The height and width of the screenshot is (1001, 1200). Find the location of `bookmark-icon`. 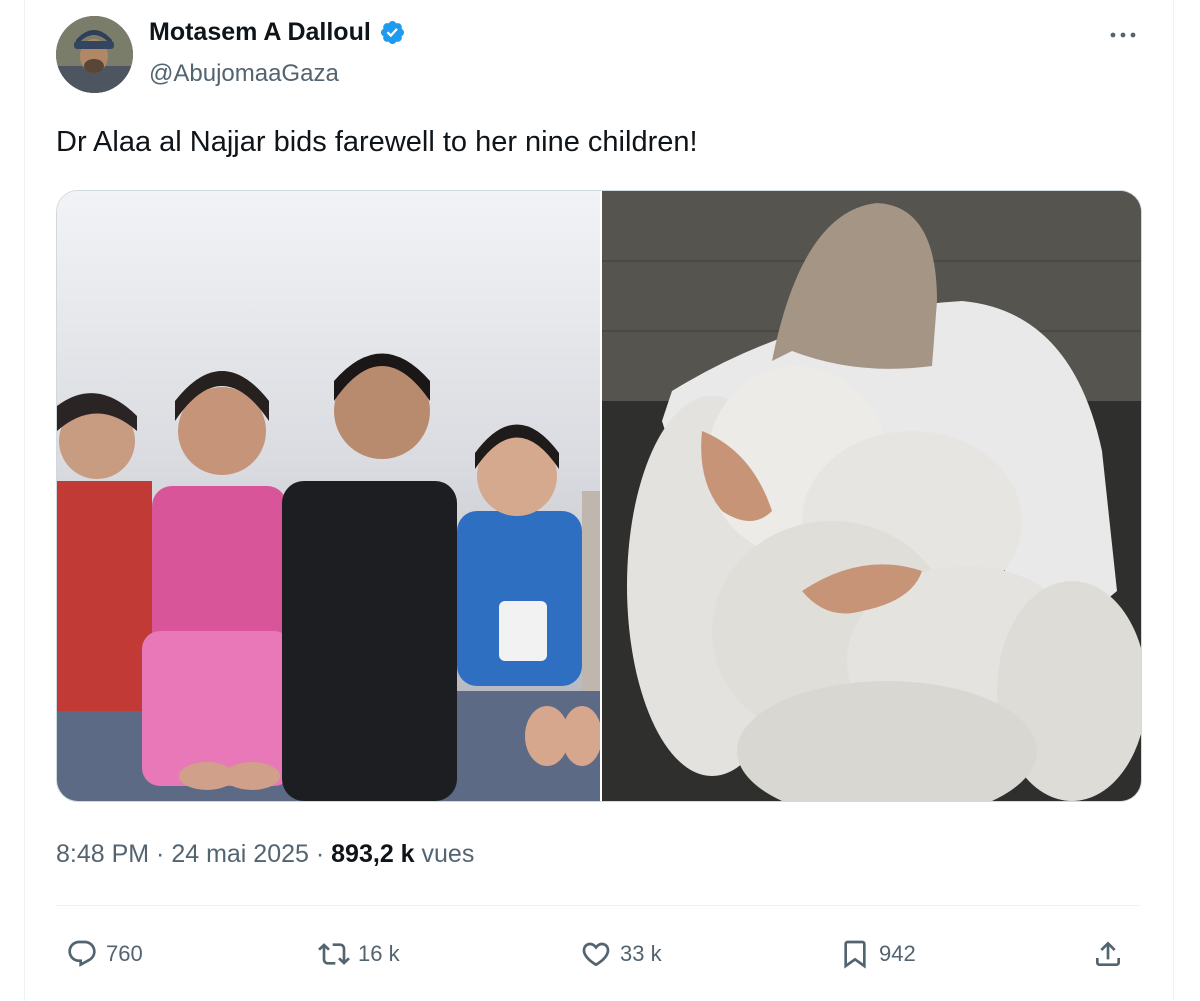

bookmark-icon is located at coordinates (855, 954).